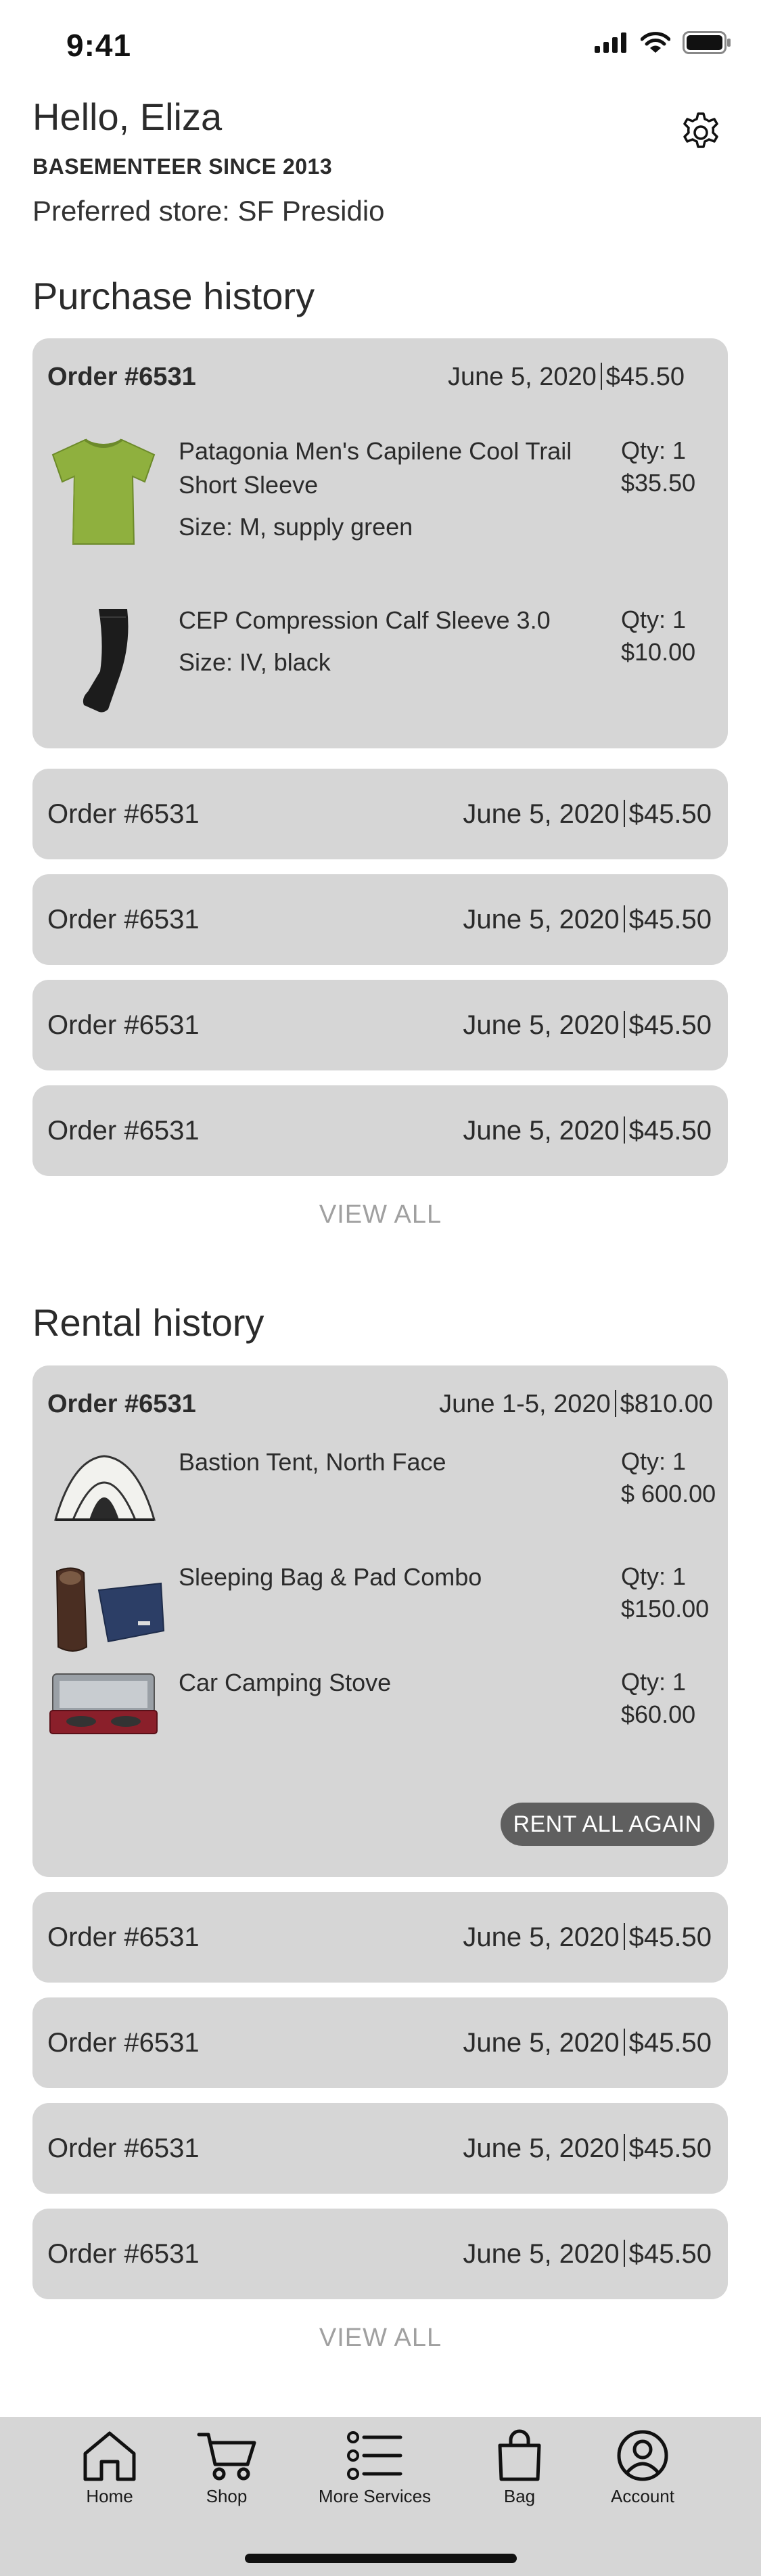 The height and width of the screenshot is (2576, 761). Describe the element at coordinates (658, 483) in the screenshot. I see `item-price: $35.50` at that location.